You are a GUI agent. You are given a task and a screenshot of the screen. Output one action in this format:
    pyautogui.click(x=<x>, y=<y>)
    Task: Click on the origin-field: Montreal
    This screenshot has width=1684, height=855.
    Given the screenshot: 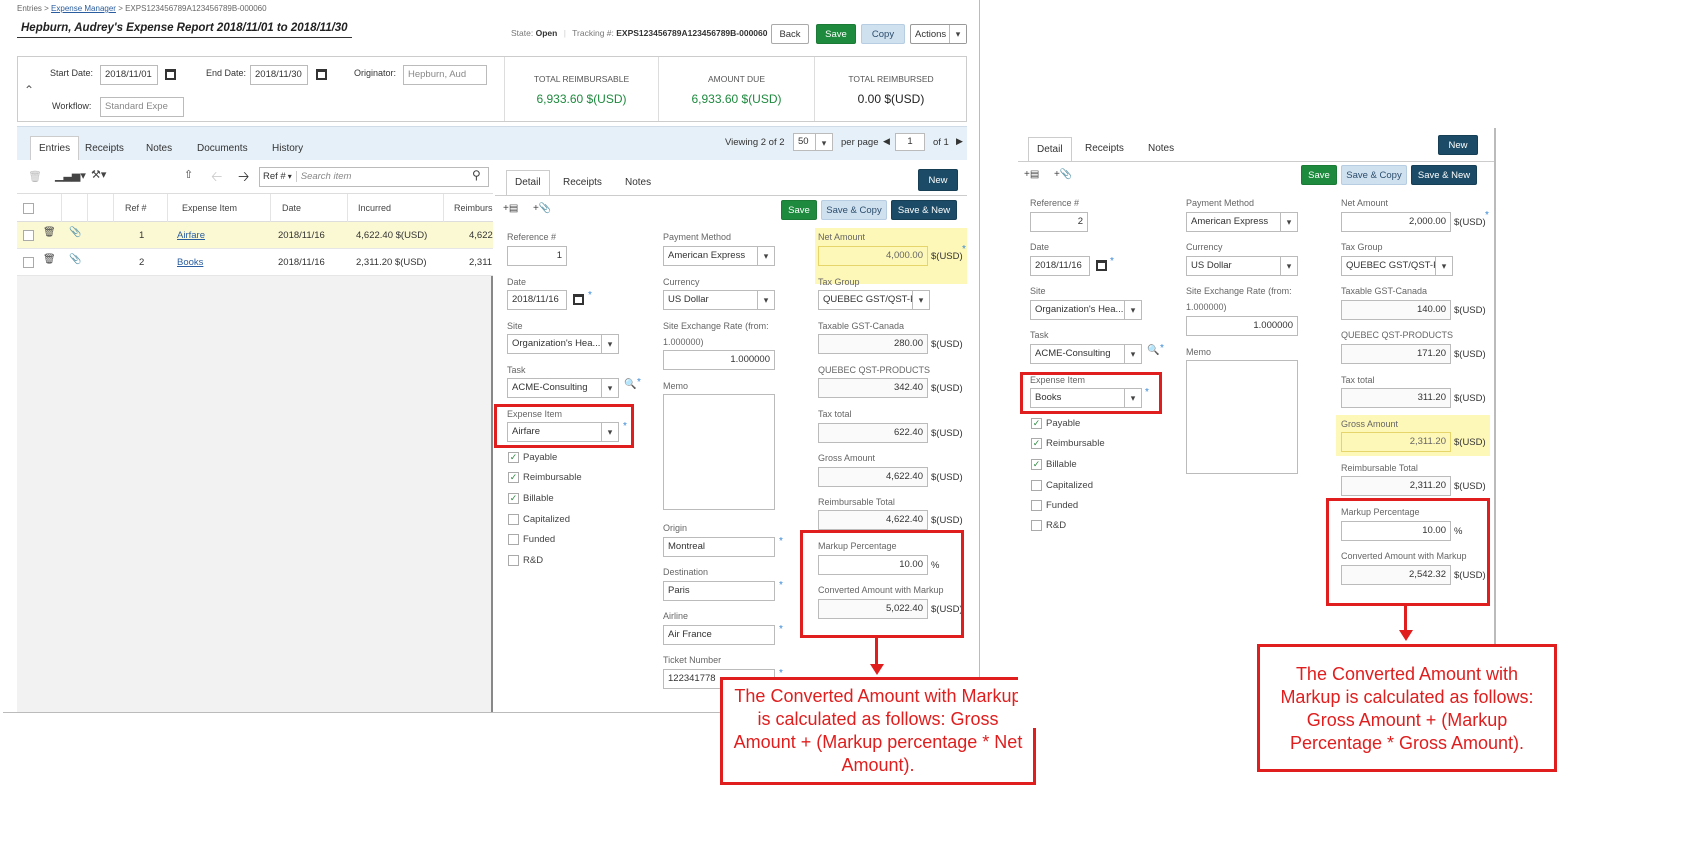 What is the action you would take?
    pyautogui.click(x=719, y=547)
    